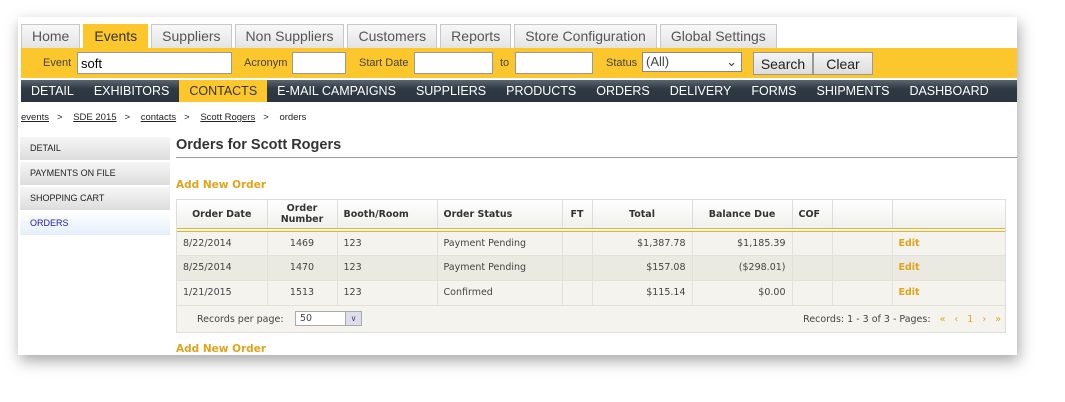 The width and height of the screenshot is (1065, 402). What do you see at coordinates (392, 36) in the screenshot?
I see `tab-customers: Customers` at bounding box center [392, 36].